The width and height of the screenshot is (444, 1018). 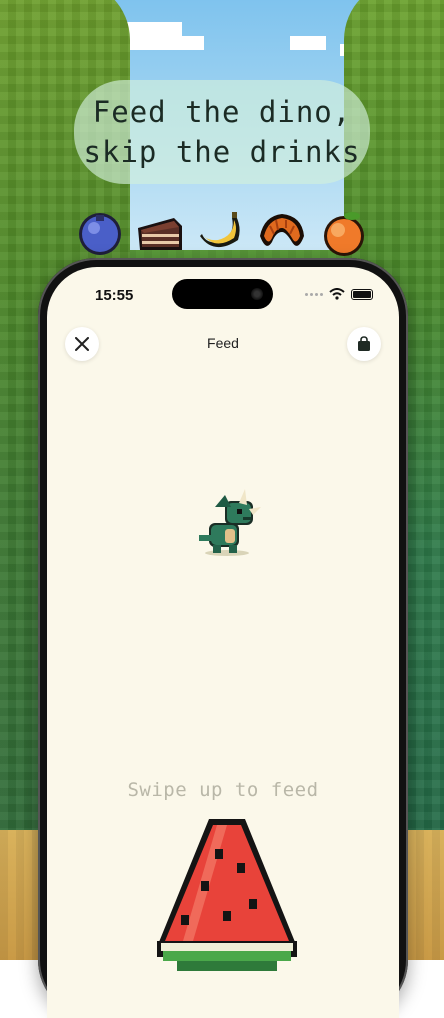 What do you see at coordinates (160, 234) in the screenshot?
I see `chocolate-cake-icon` at bounding box center [160, 234].